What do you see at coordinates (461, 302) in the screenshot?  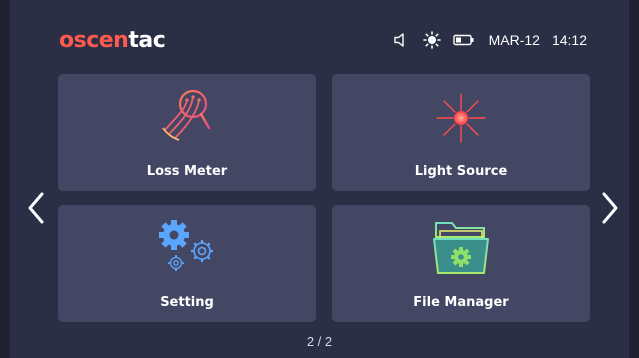 I see `file-manager-label: File Manager` at bounding box center [461, 302].